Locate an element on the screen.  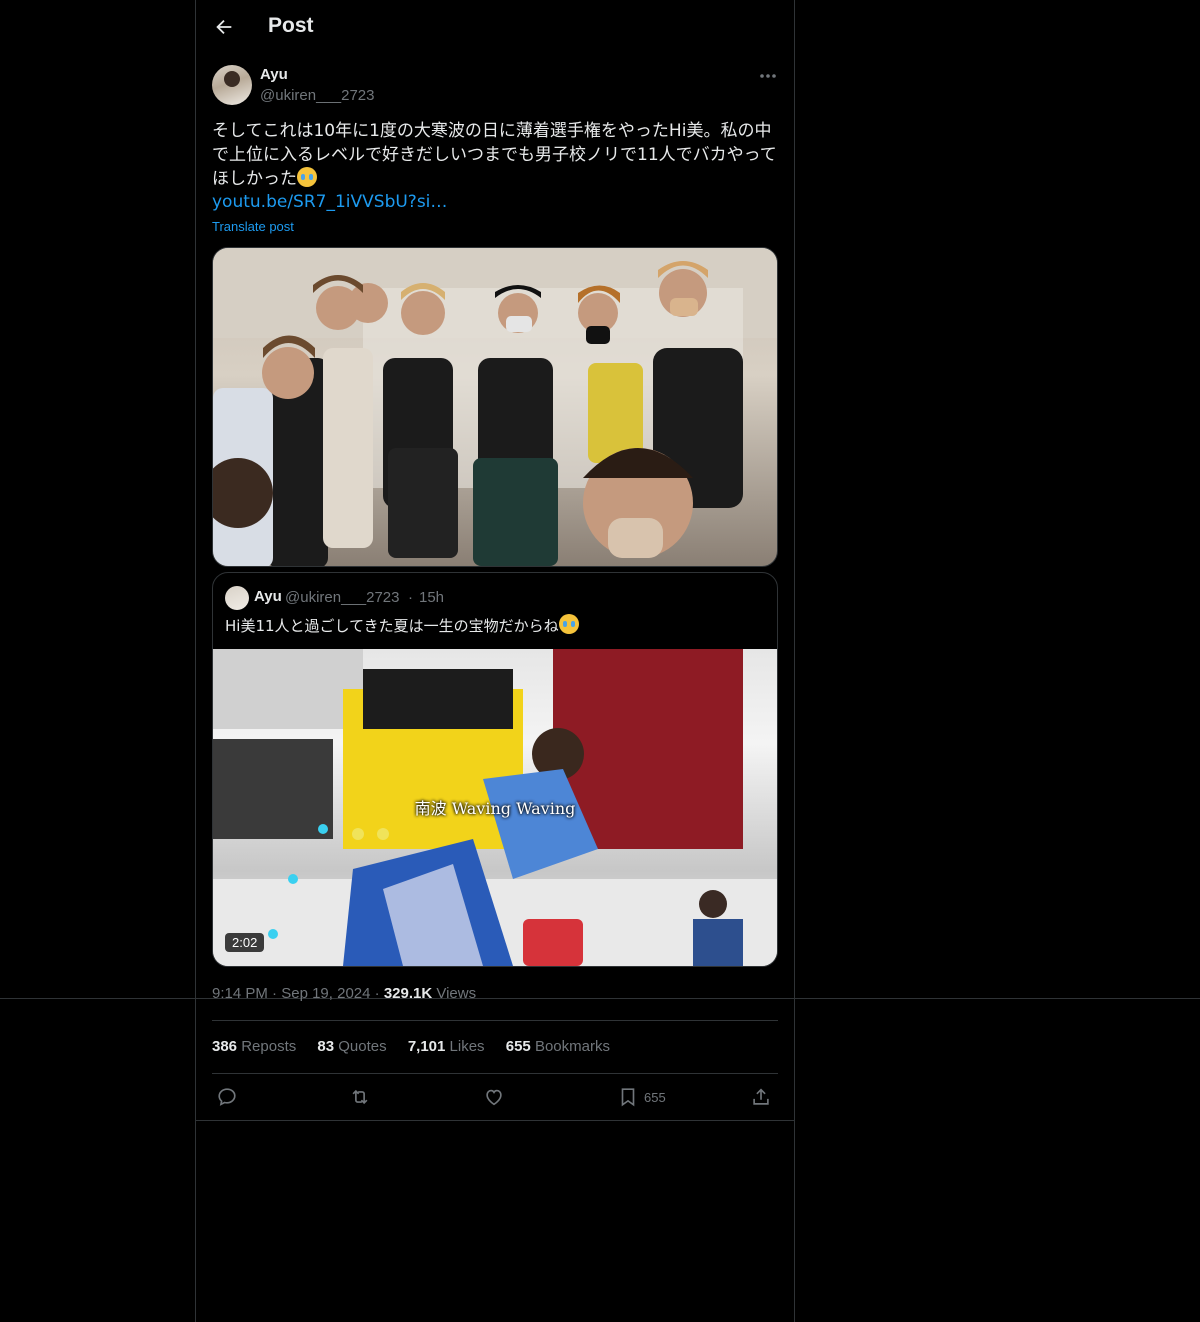
quotes-count: 83 is located at coordinates (326, 1046).